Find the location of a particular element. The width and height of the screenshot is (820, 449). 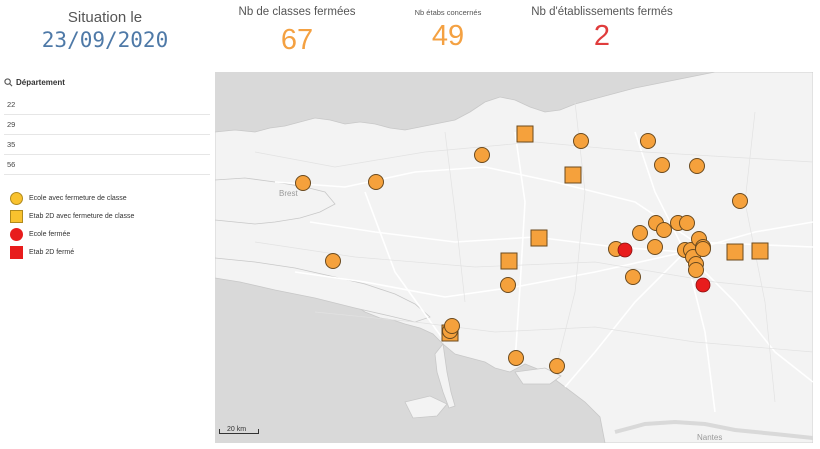

legend-item: Etab 2D fermé is located at coordinates (110, 252).